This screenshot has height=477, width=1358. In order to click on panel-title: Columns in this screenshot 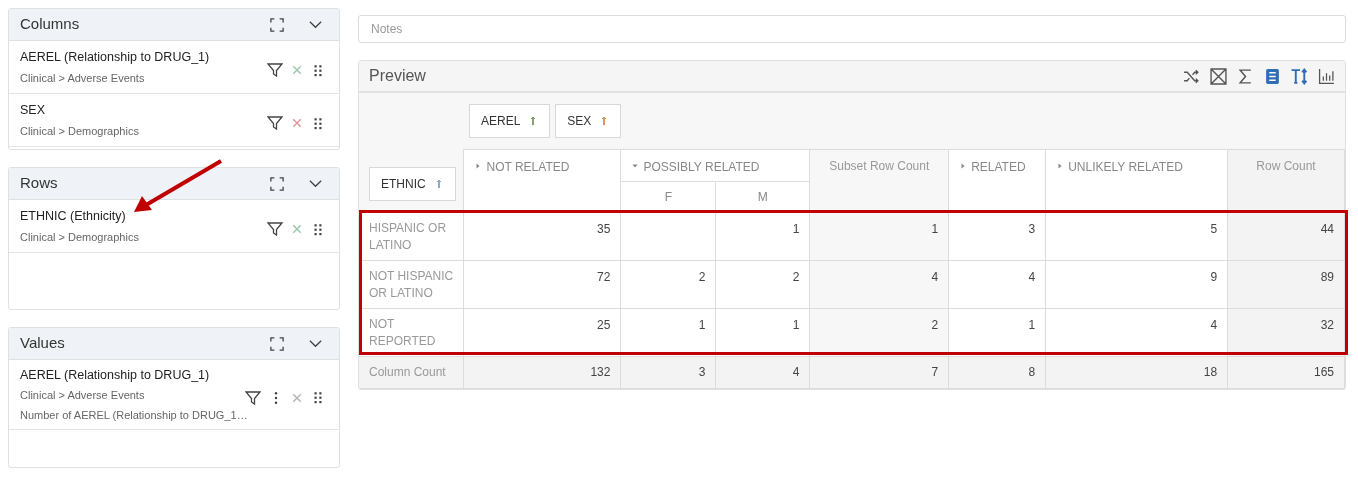, I will do `click(50, 24)`.